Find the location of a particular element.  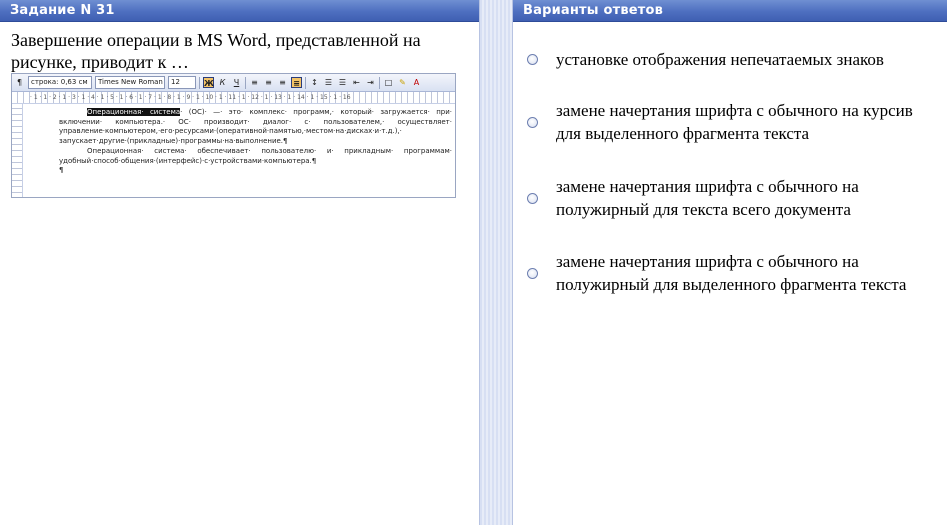

word-style-icon: ¶ is located at coordinates (19, 82).